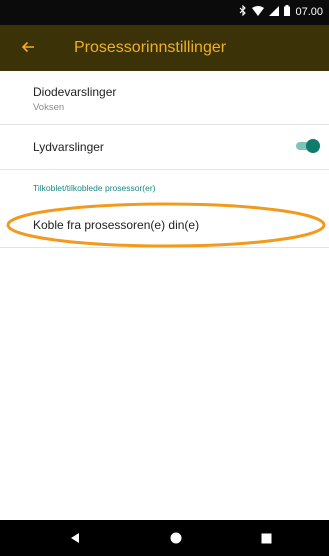  I want to click on recents-square-icon, so click(266, 538).